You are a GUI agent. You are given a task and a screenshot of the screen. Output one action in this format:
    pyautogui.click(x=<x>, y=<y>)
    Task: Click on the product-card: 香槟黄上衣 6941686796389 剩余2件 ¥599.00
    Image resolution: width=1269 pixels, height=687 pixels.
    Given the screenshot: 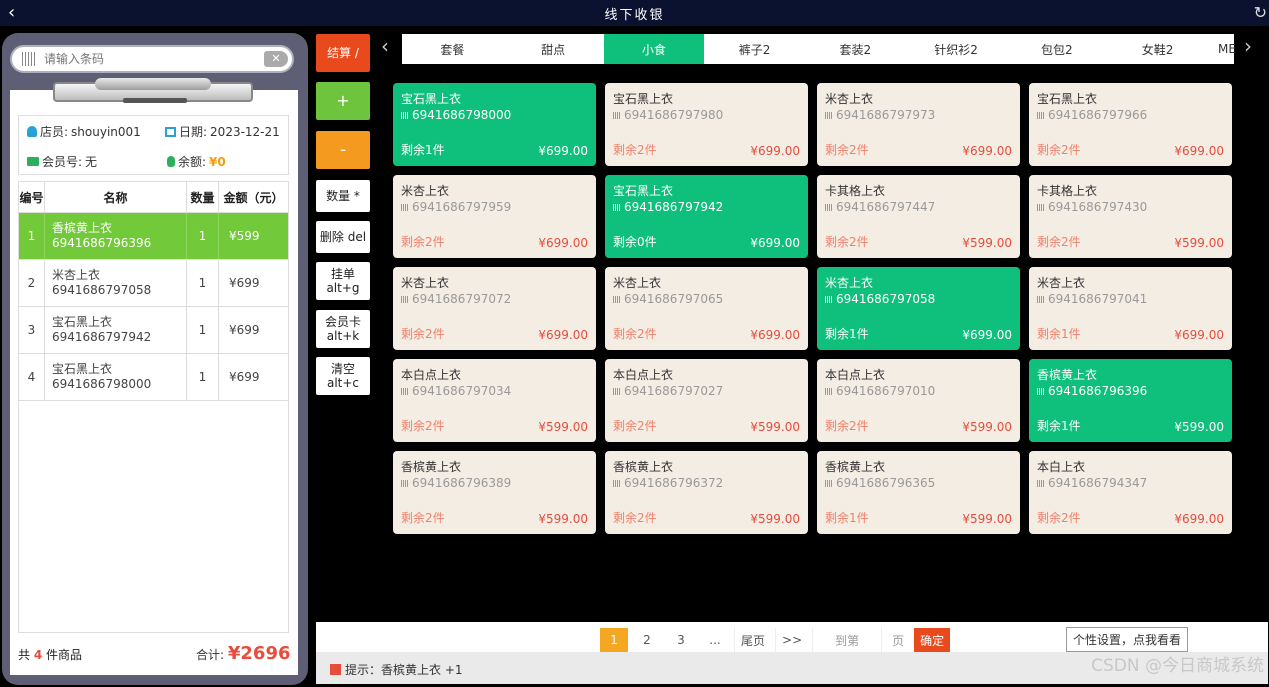 What is the action you would take?
    pyautogui.click(x=494, y=492)
    